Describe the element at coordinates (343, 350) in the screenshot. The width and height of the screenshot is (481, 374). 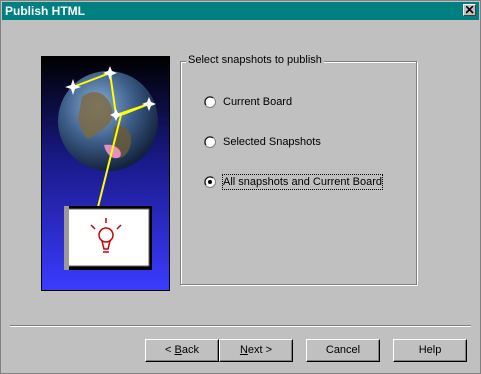
I see `cancel-button: Cancel` at that location.